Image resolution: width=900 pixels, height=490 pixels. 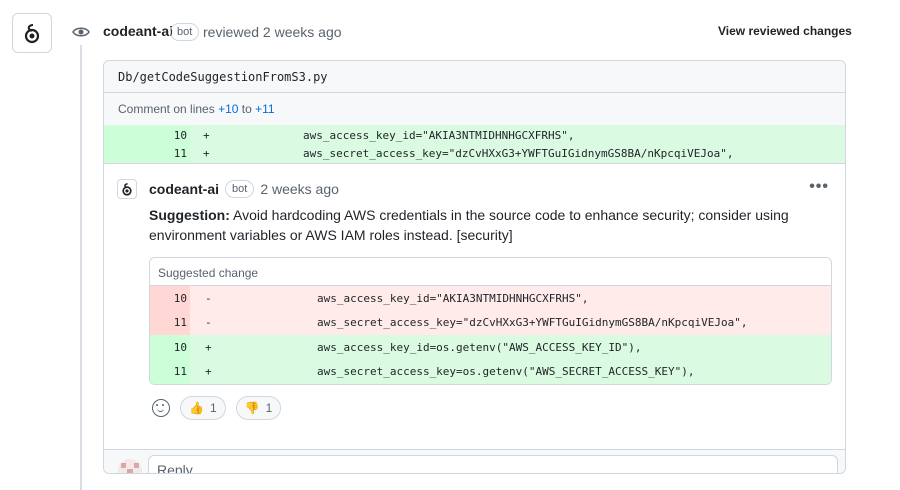 What do you see at coordinates (161, 408) in the screenshot?
I see `add-reaction-smiley-icon` at bounding box center [161, 408].